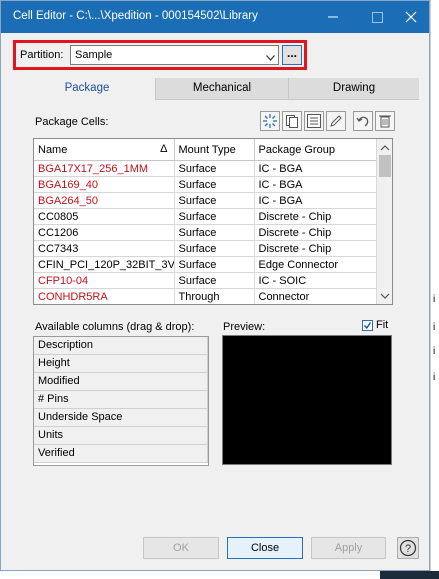 Image resolution: width=439 pixels, height=579 pixels. I want to click on tab-package: Package, so click(87, 89).